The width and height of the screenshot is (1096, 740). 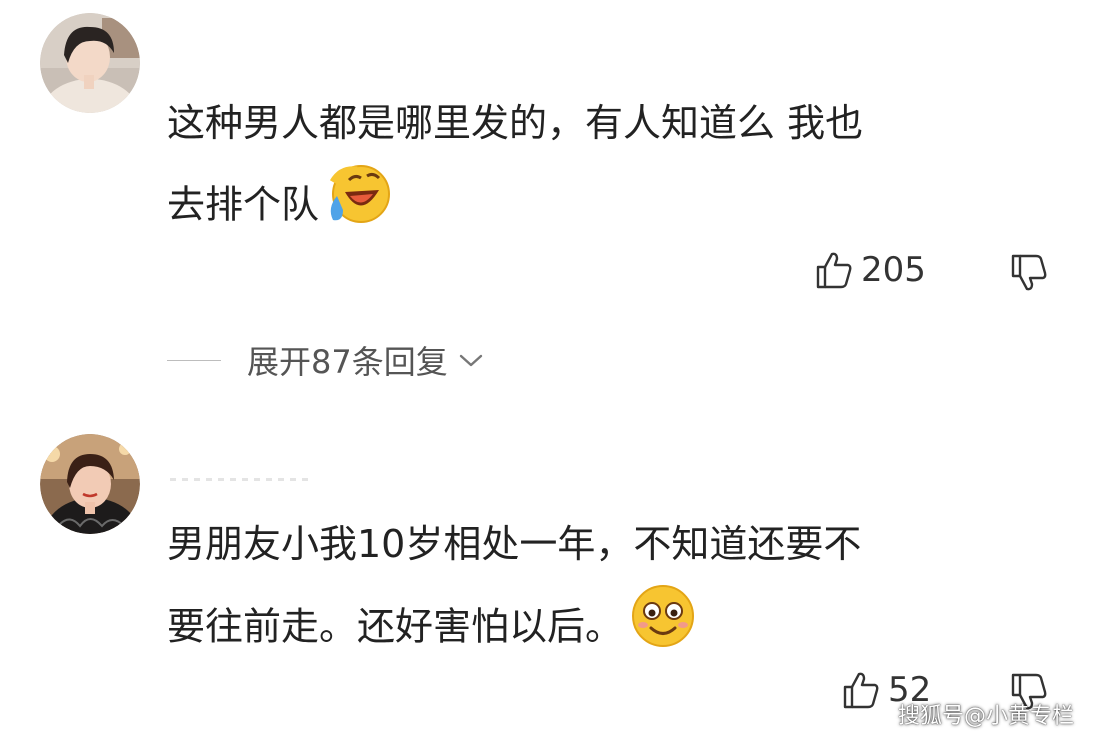 What do you see at coordinates (662, 629) in the screenshot?
I see `smile-emoji-icon` at bounding box center [662, 629].